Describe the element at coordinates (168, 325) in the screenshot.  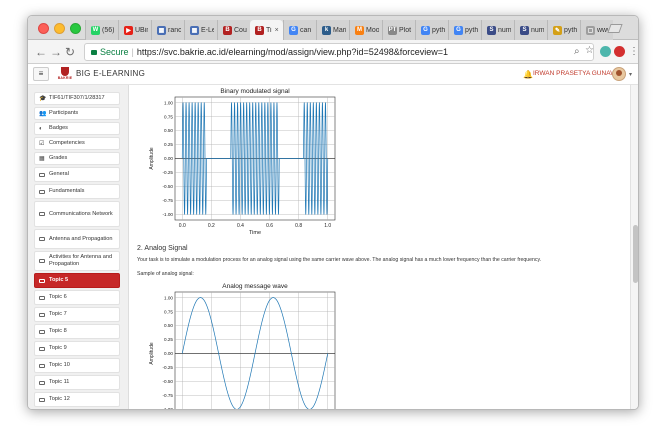
I see `y-tick-label: 0.50` at that location.